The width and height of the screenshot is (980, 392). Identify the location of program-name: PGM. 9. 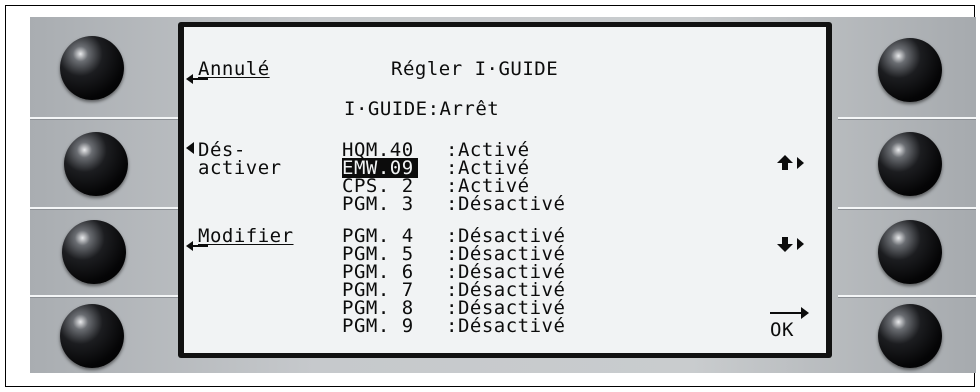
(378, 326).